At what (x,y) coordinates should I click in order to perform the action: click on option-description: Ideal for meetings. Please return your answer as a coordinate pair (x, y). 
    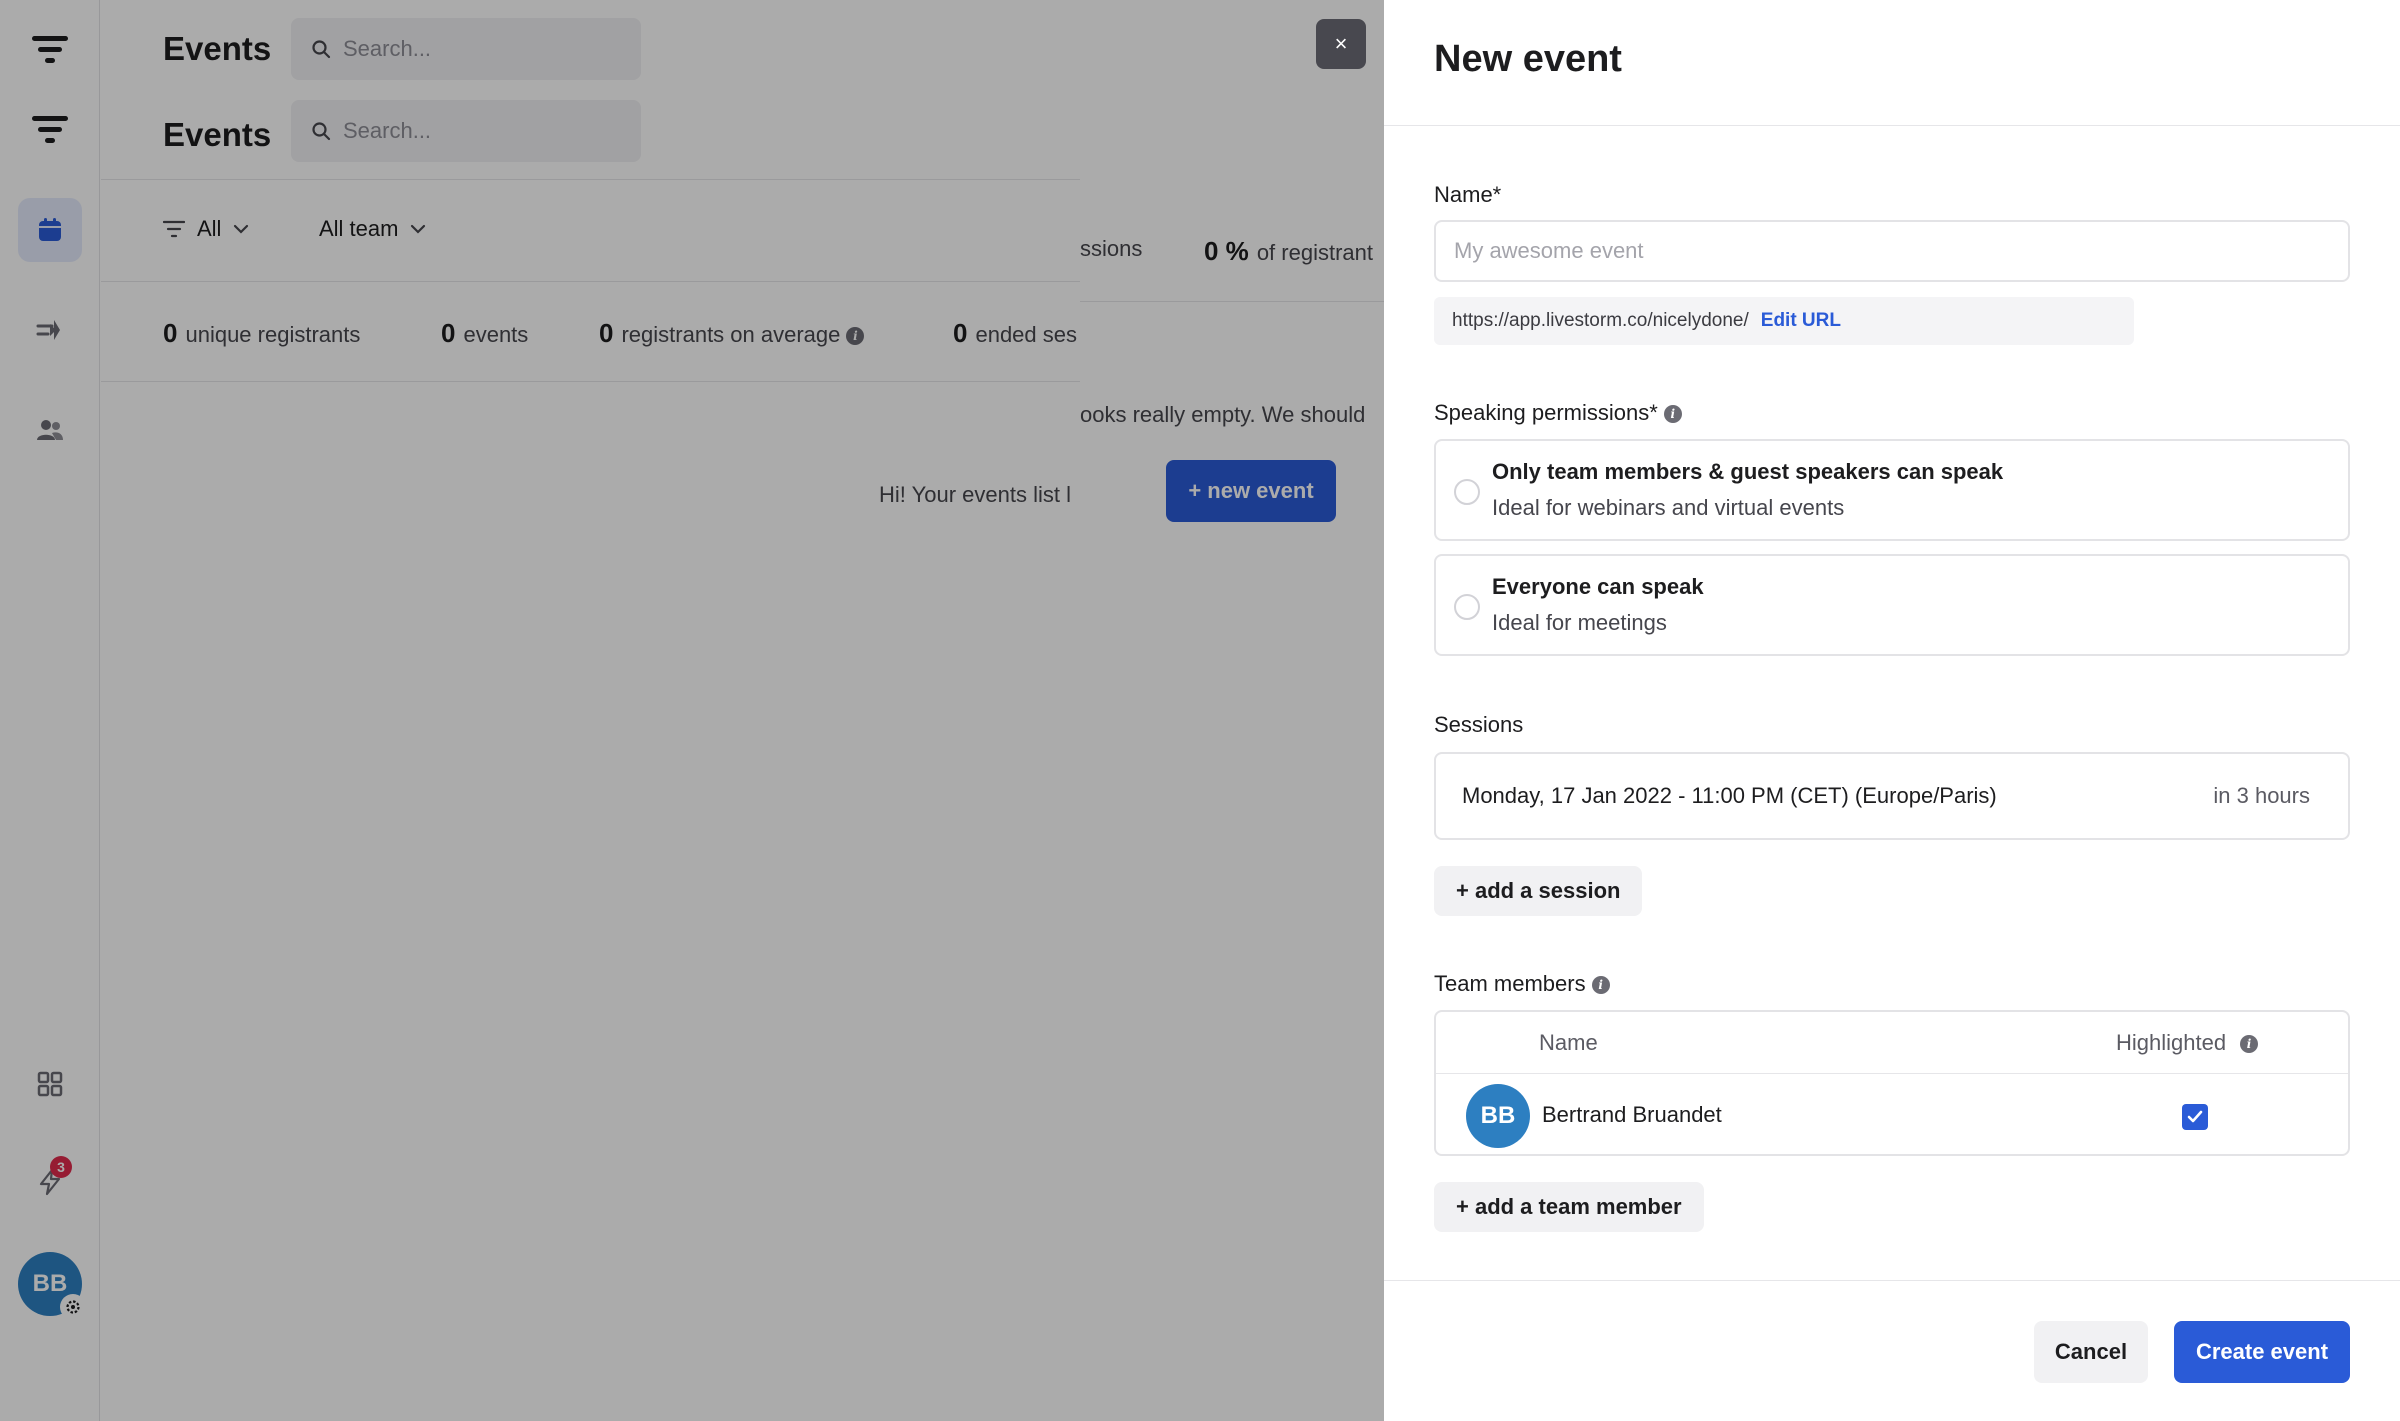
    Looking at the image, I should click on (1579, 622).